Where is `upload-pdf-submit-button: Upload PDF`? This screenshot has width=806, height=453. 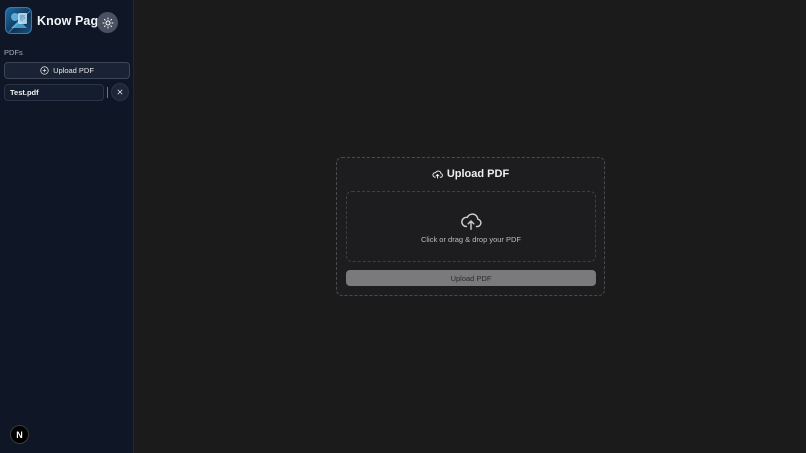 upload-pdf-submit-button: Upload PDF is located at coordinates (471, 278).